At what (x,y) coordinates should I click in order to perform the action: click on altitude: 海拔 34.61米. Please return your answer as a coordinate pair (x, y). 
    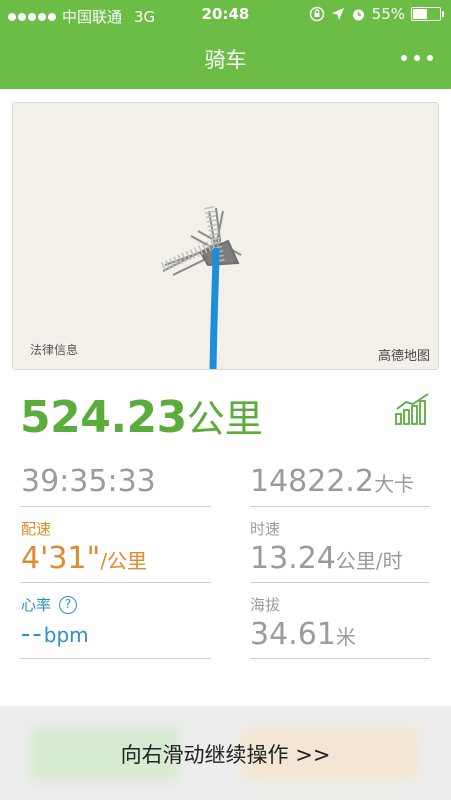
    Looking at the image, I should click on (303, 623).